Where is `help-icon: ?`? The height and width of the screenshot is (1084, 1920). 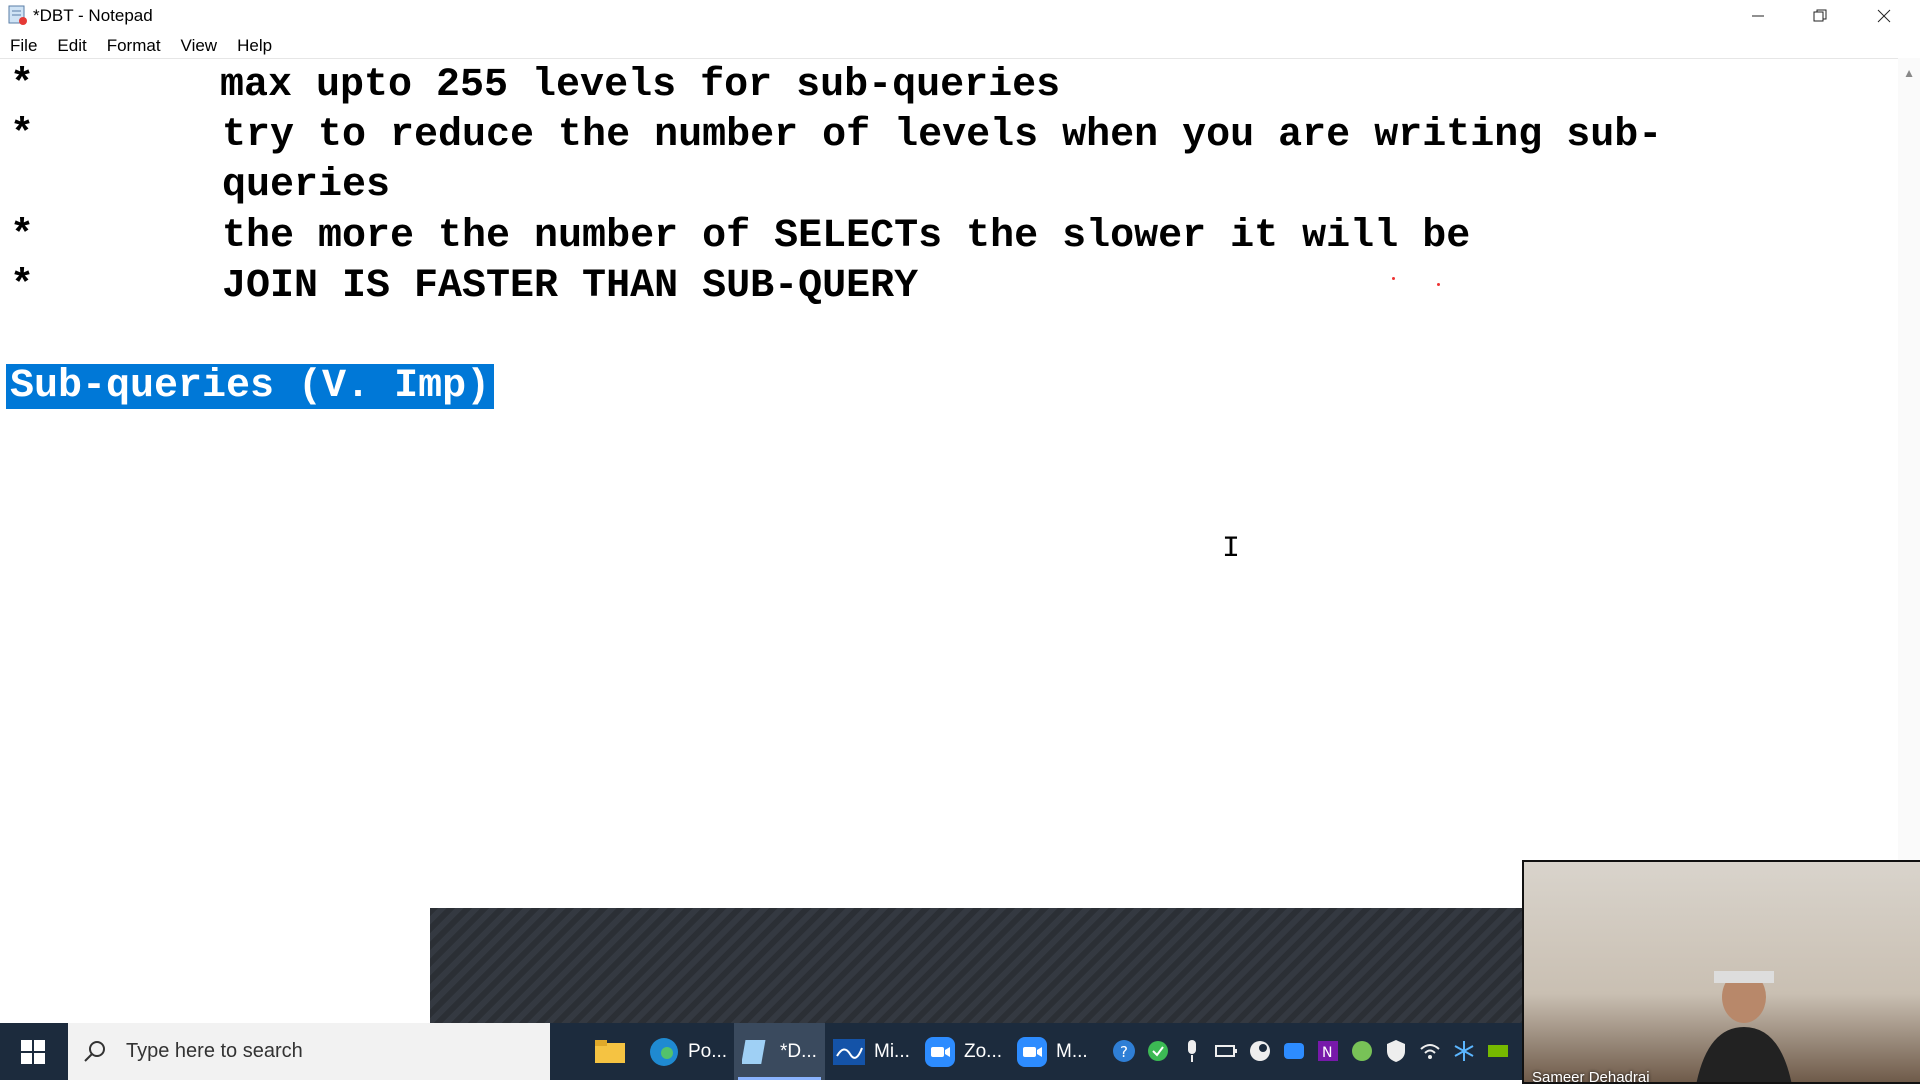
help-icon: ? is located at coordinates (1124, 1051).